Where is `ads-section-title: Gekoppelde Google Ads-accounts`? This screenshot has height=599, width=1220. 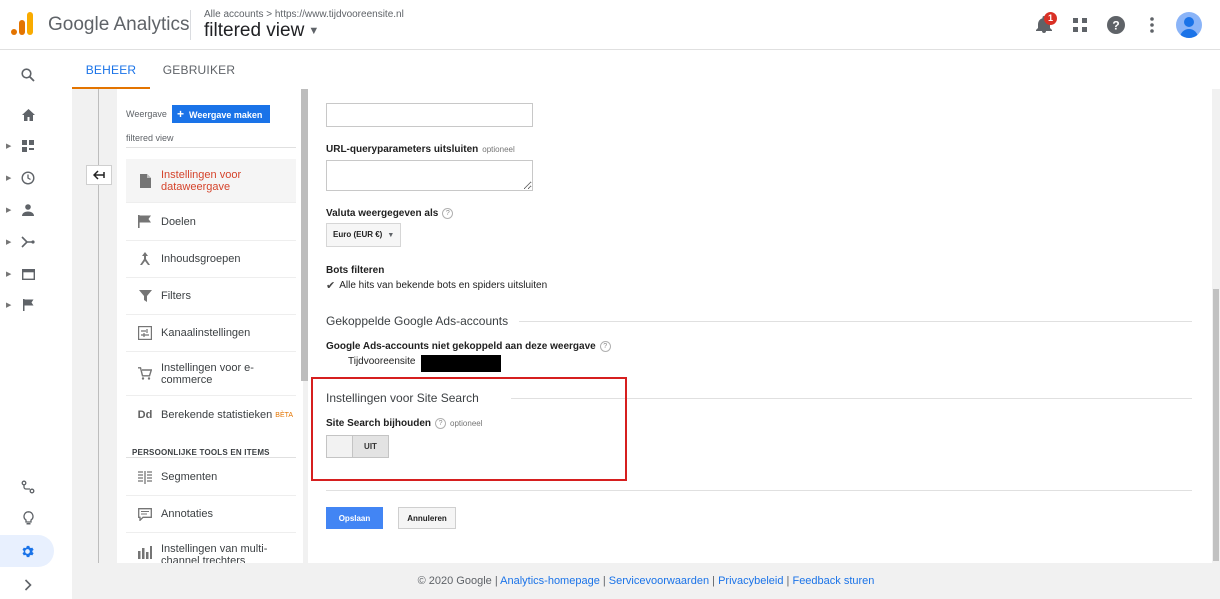 ads-section-title: Gekoppelde Google Ads-accounts is located at coordinates (417, 321).